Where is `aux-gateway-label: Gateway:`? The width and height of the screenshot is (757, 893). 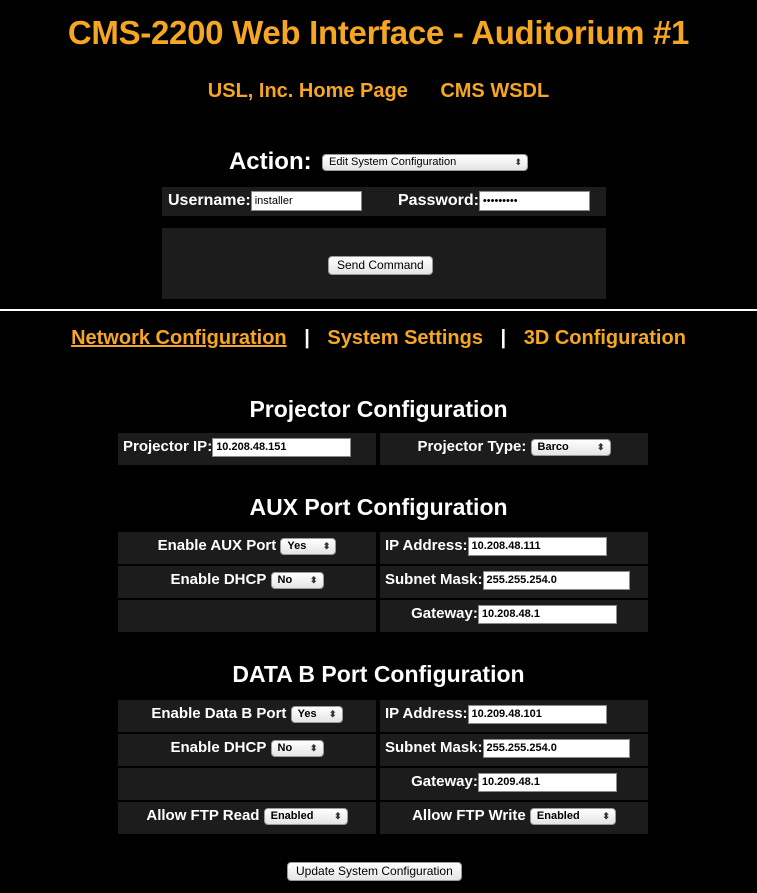
aux-gateway-label: Gateway: is located at coordinates (444, 614).